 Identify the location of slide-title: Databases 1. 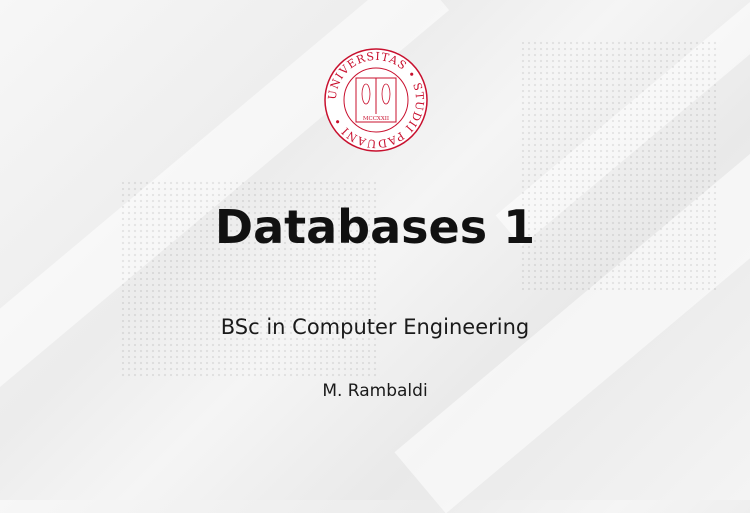
(375, 227).